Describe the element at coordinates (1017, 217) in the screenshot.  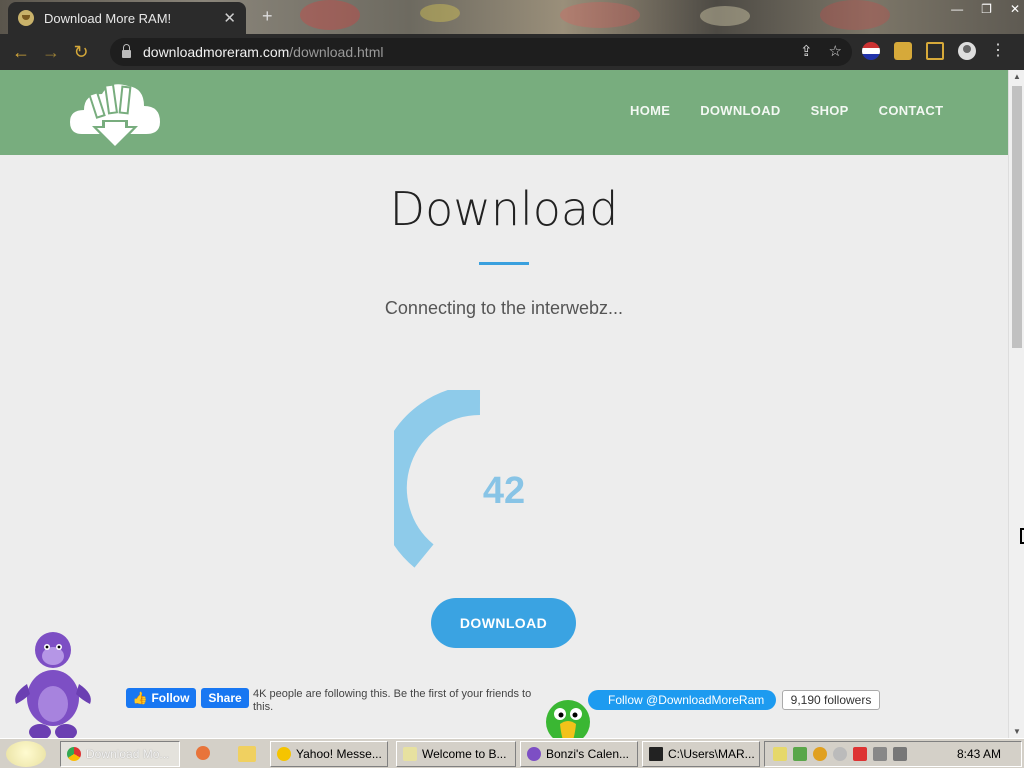
I see `scrollbar-thumb` at that location.